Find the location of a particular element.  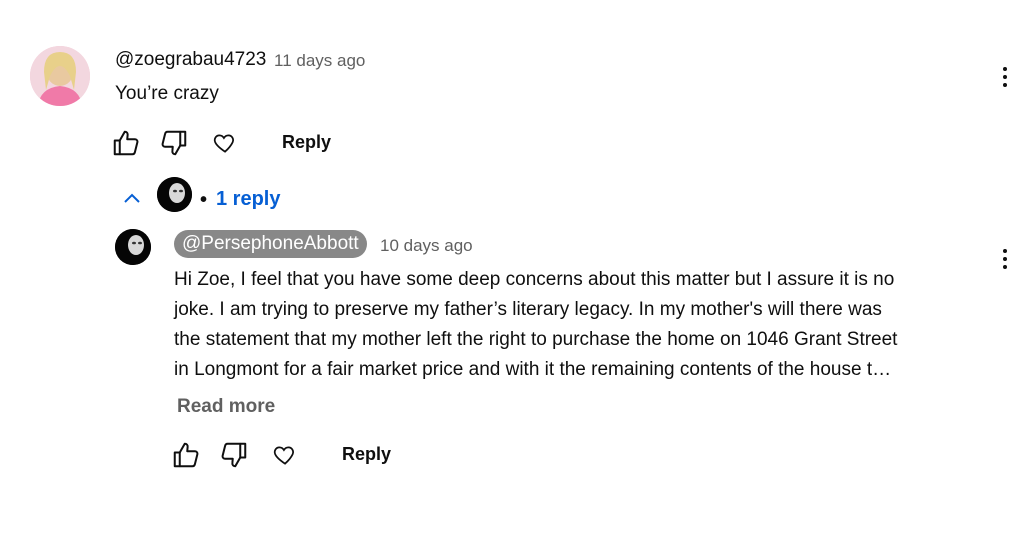

reply-dislike-button is located at coordinates (234, 455).